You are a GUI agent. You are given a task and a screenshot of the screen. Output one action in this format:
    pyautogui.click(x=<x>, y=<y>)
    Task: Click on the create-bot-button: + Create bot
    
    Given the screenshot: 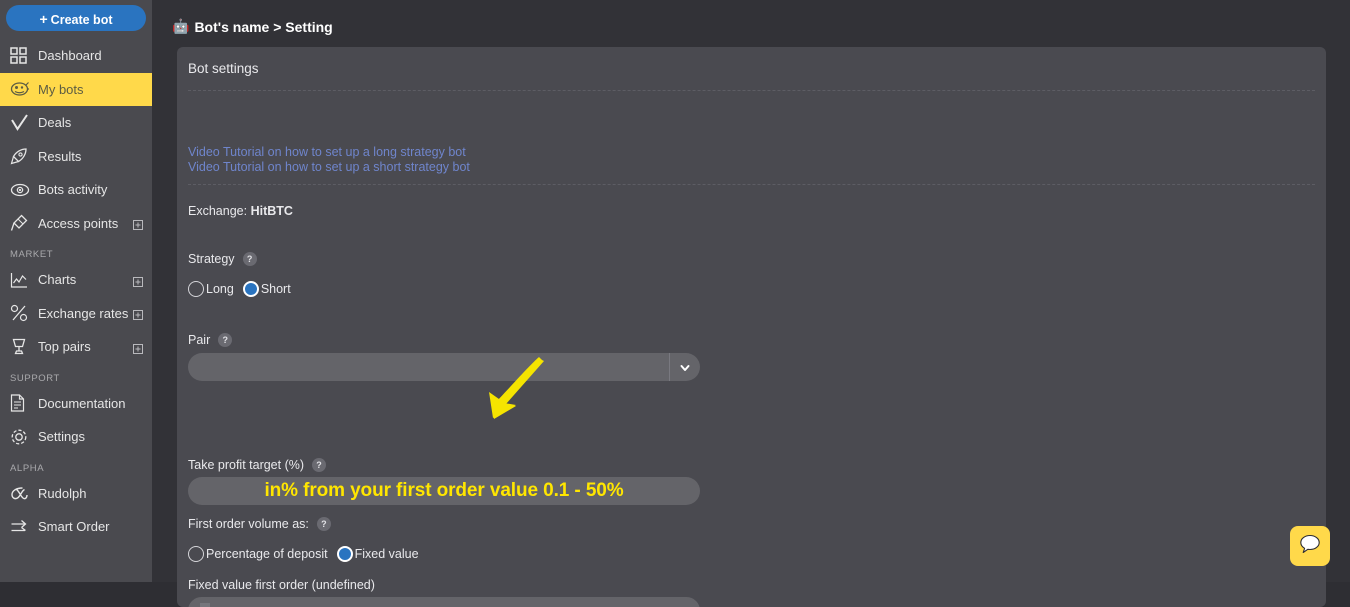 What is the action you would take?
    pyautogui.click(x=76, y=18)
    